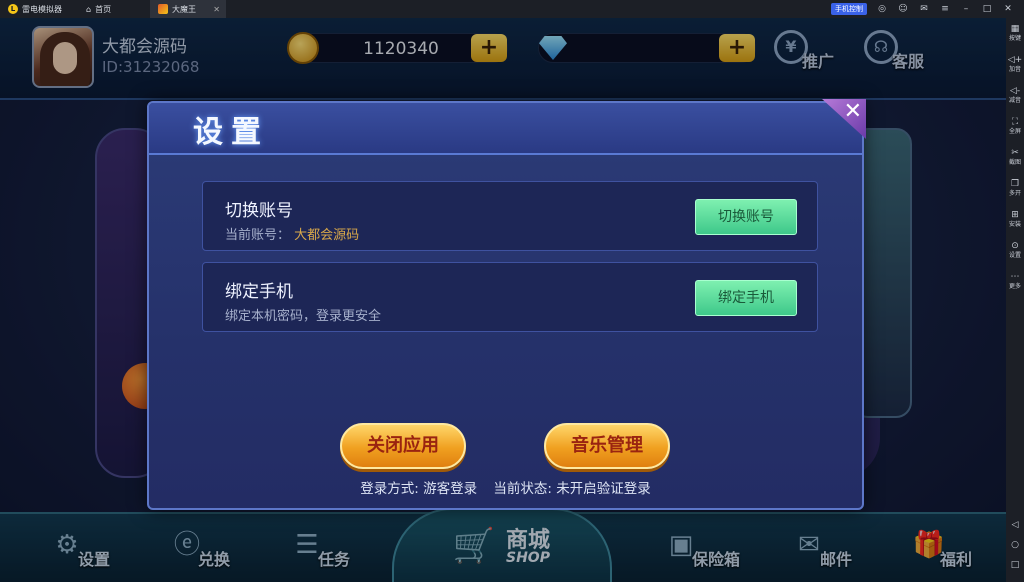 Image resolution: width=1024 pixels, height=582 pixels. What do you see at coordinates (1015, 91) in the screenshot?
I see `volume-down-icon: ◁-` at bounding box center [1015, 91].